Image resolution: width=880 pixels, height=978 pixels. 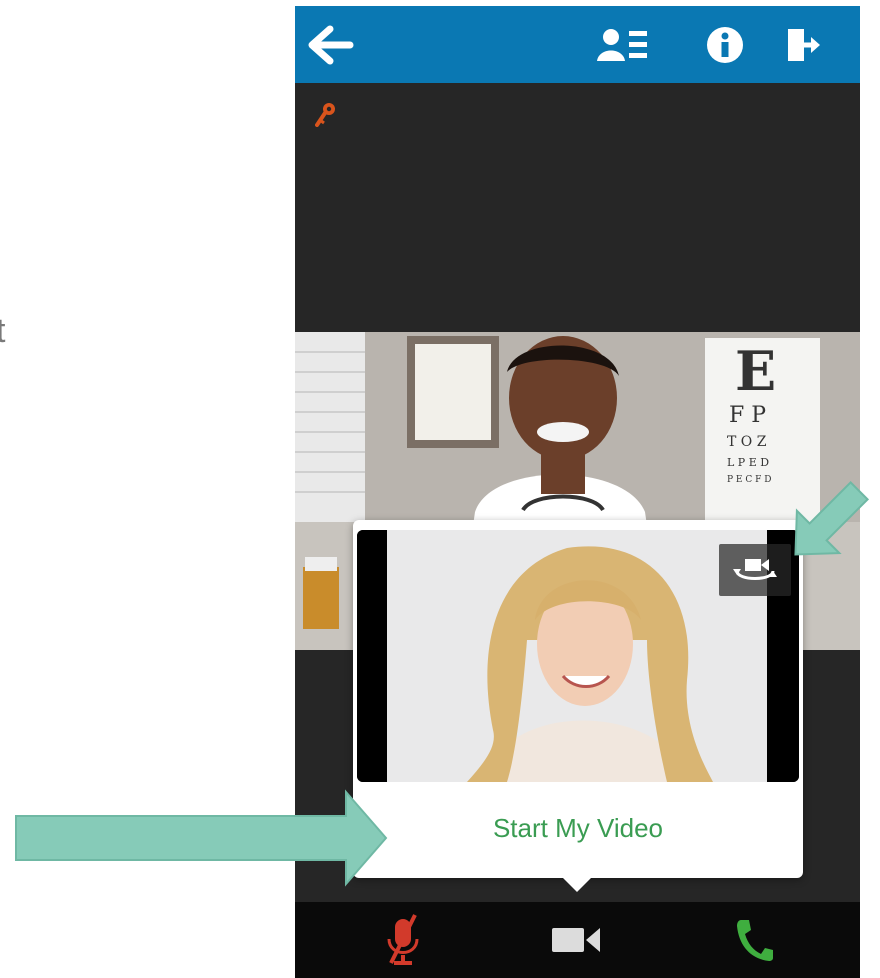 What do you see at coordinates (577, 885) in the screenshot?
I see `popup-pointer` at bounding box center [577, 885].